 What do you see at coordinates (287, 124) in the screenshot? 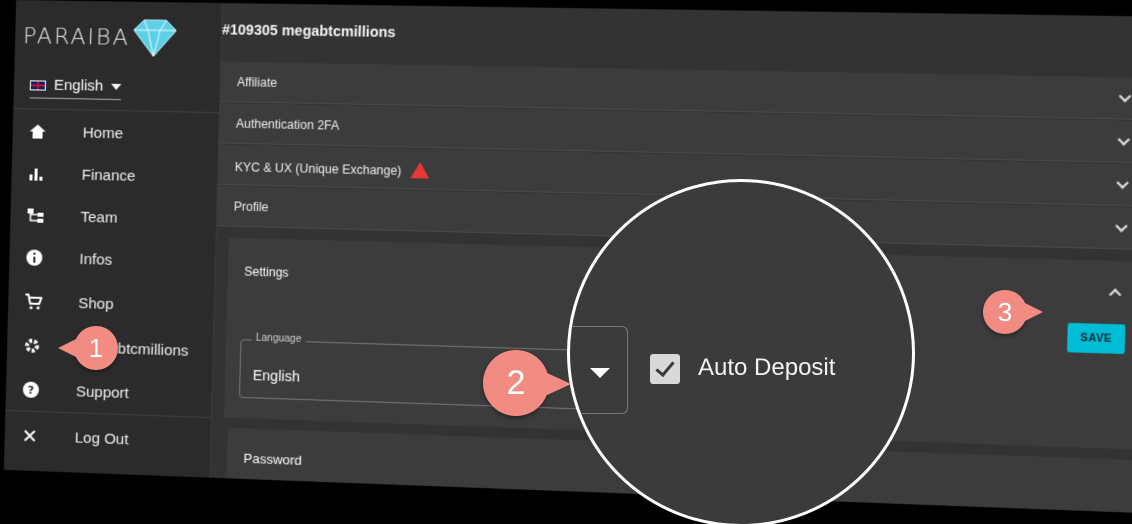
I see `panel-label: Authentication 2FA` at bounding box center [287, 124].